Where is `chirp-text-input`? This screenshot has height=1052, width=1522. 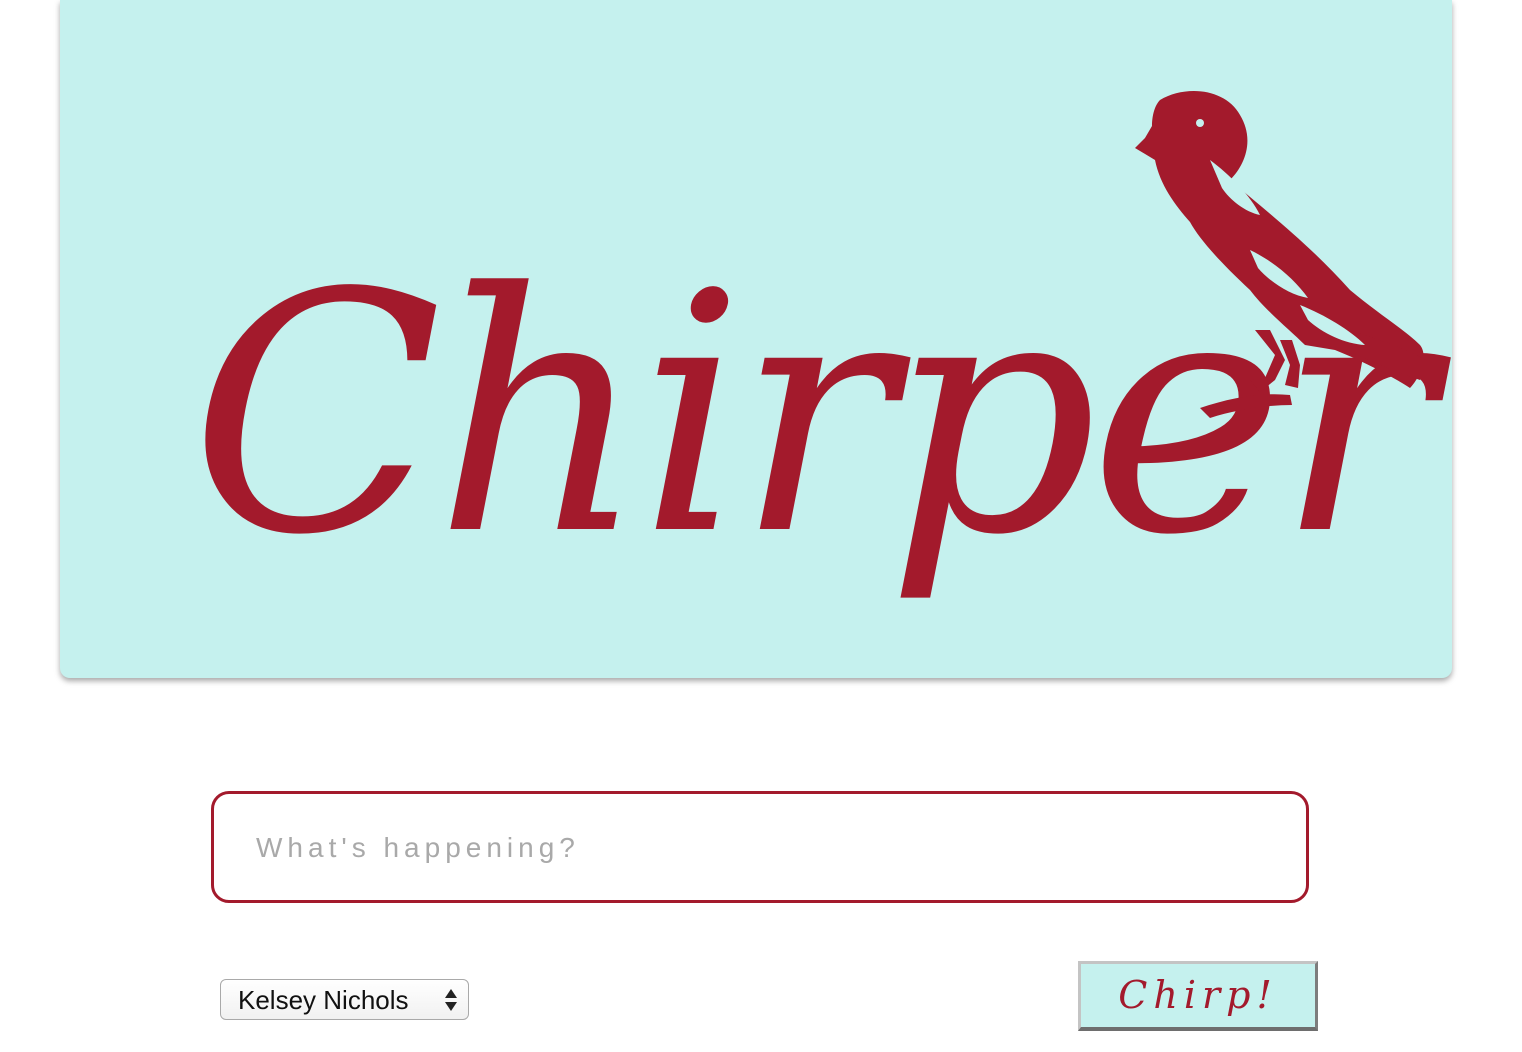 chirp-text-input is located at coordinates (756, 848).